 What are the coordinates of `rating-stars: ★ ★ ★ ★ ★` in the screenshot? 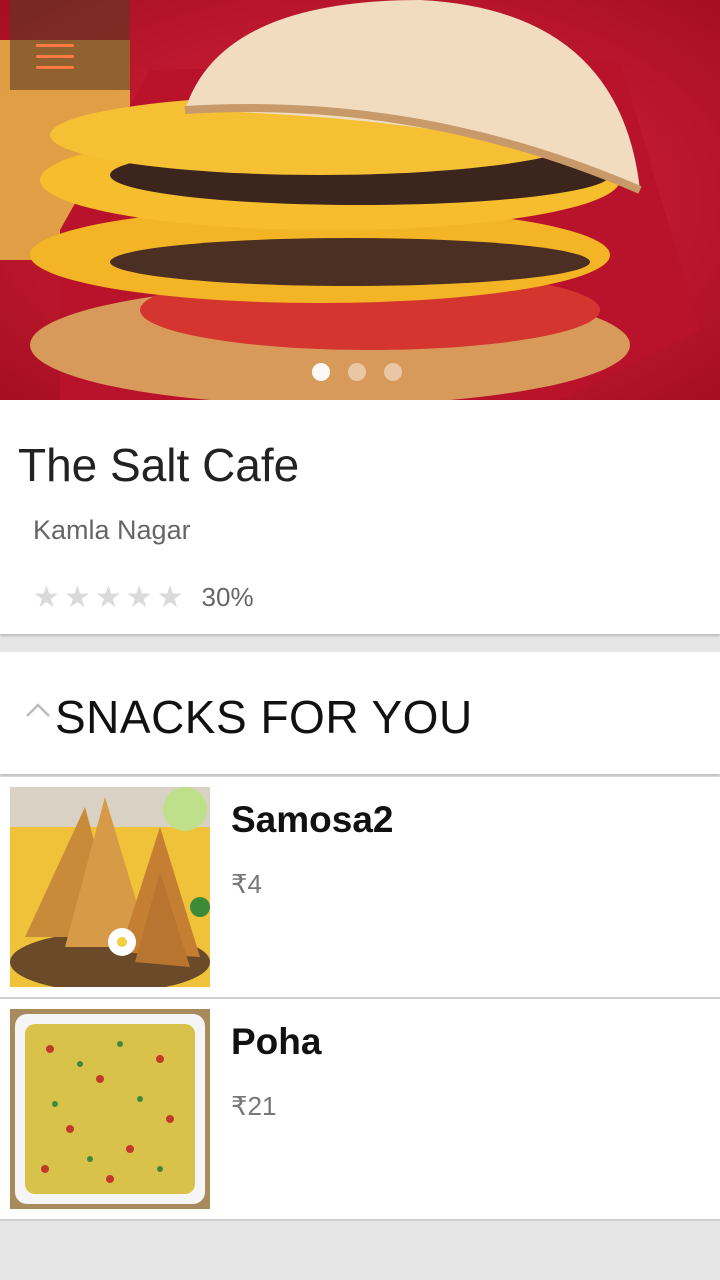 It's located at (108, 597).